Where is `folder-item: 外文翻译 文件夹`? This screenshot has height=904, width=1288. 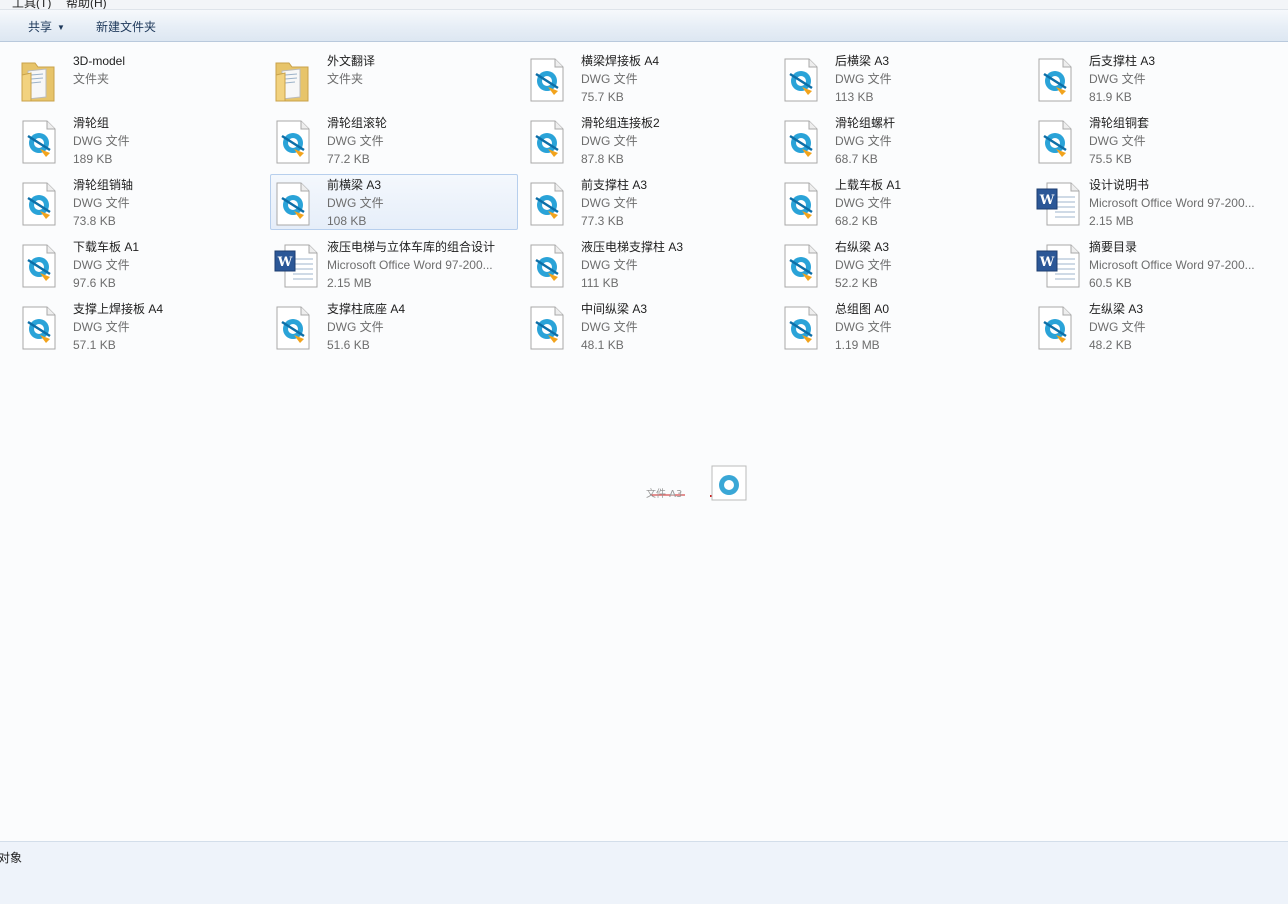 folder-item: 外文翻译 文件夹 is located at coordinates (394, 78).